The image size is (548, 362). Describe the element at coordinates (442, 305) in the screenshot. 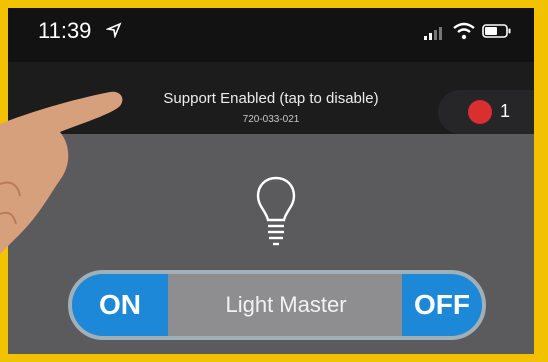

I see `off-button: OFF` at that location.